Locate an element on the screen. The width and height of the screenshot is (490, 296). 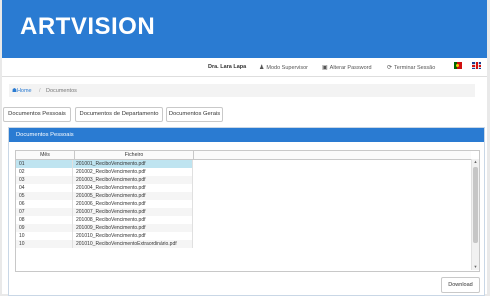
column-header-spacer is located at coordinates (332, 155).